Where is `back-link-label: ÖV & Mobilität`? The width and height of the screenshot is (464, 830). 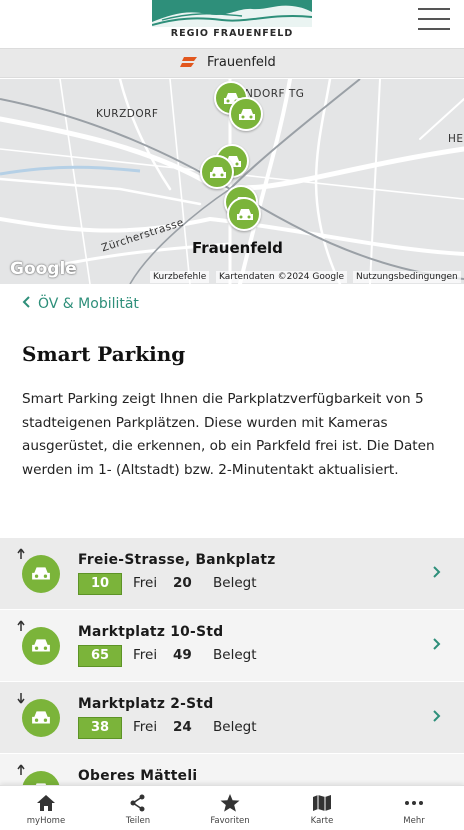 back-link-label: ÖV & Mobilität is located at coordinates (88, 304).